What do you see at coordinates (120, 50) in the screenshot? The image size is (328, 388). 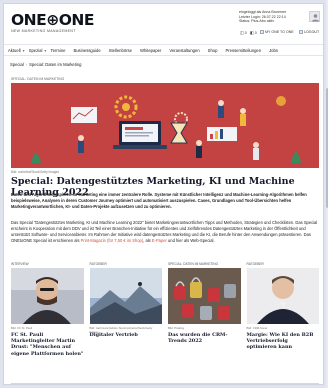 I see `nav-item-stellenboerse: Stellenbörse` at bounding box center [120, 50].